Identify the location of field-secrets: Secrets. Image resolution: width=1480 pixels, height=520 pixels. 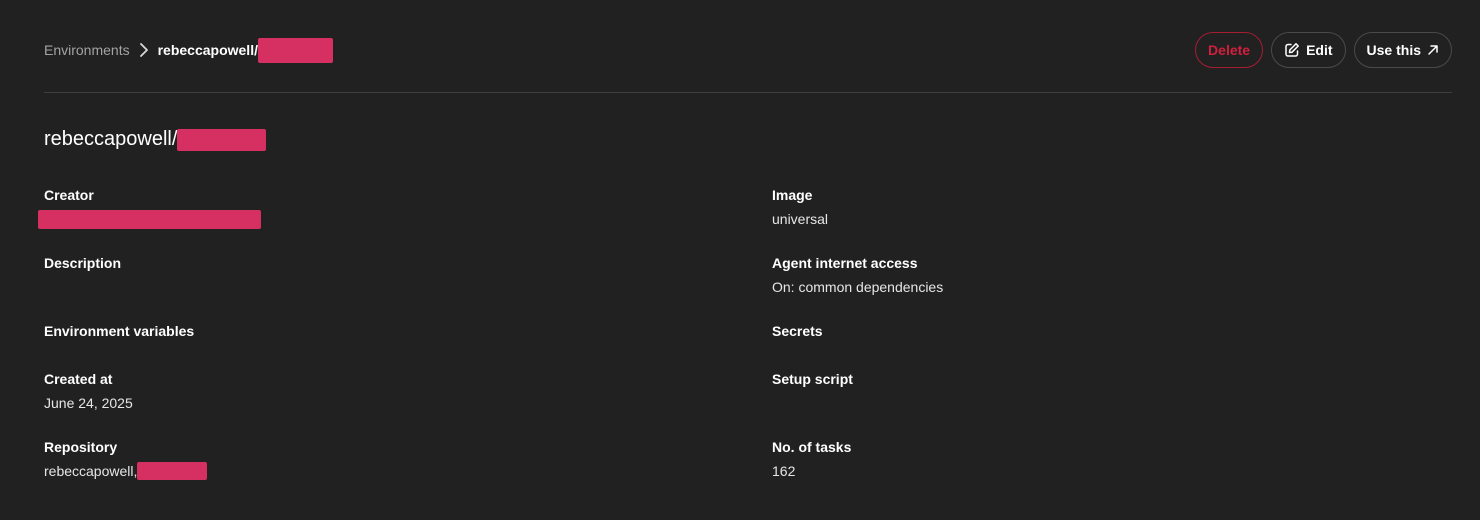
(797, 343).